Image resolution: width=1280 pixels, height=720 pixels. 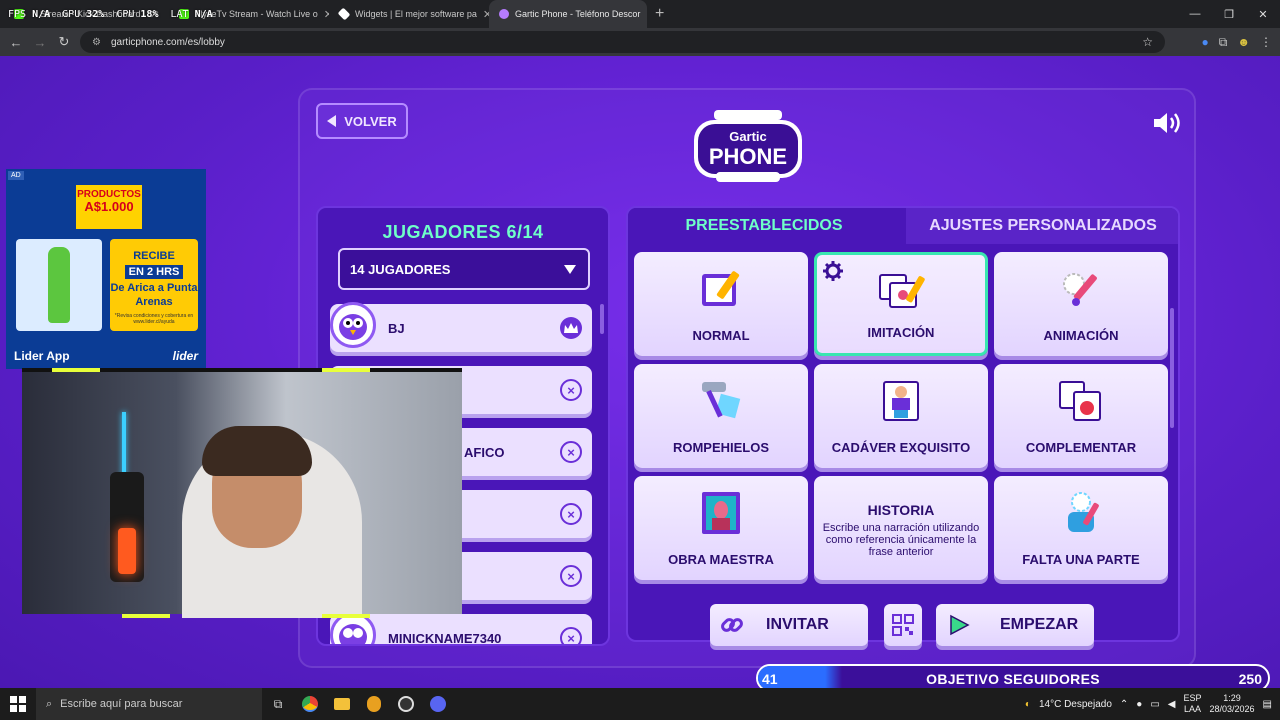 I want to click on start-button: EMPEZAR, so click(x=1015, y=625).